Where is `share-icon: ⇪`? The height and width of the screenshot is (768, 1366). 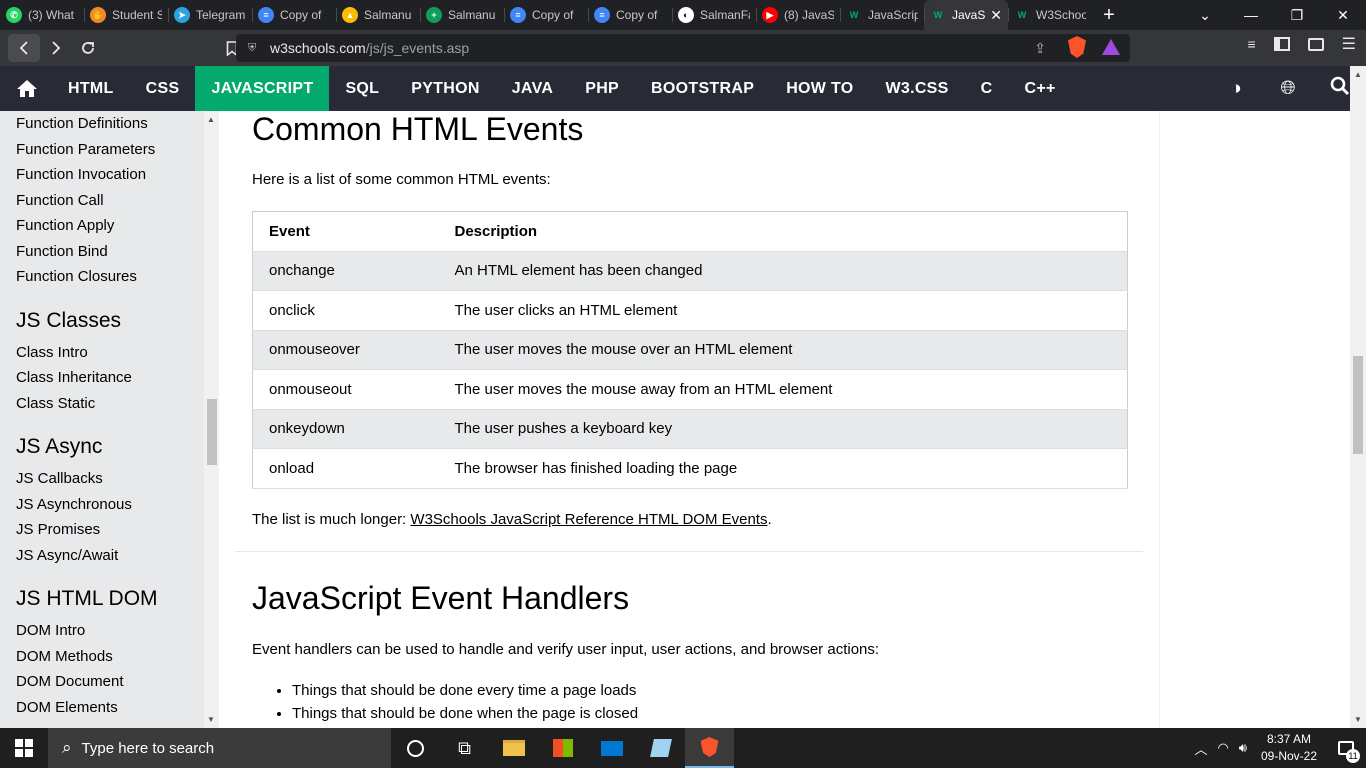 share-icon: ⇪ is located at coordinates (1040, 48).